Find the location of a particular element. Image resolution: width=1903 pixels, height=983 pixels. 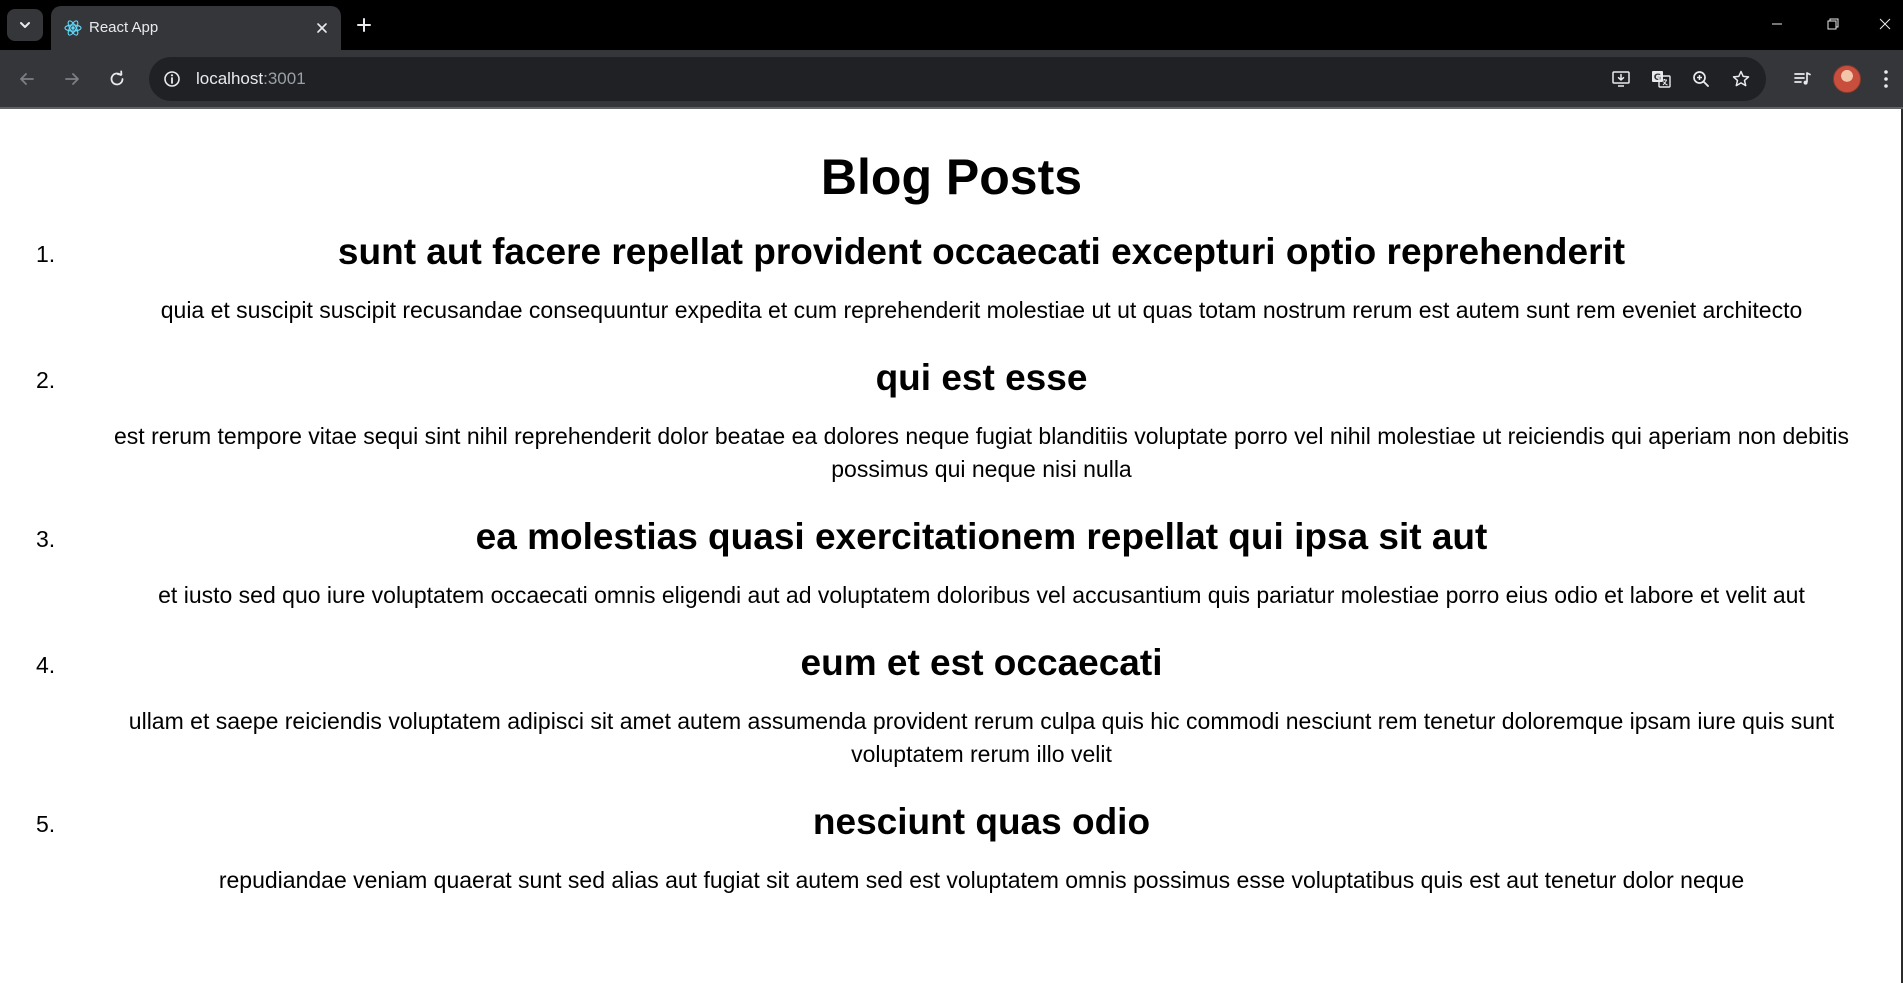

tab-search-button is located at coordinates (25, 25).